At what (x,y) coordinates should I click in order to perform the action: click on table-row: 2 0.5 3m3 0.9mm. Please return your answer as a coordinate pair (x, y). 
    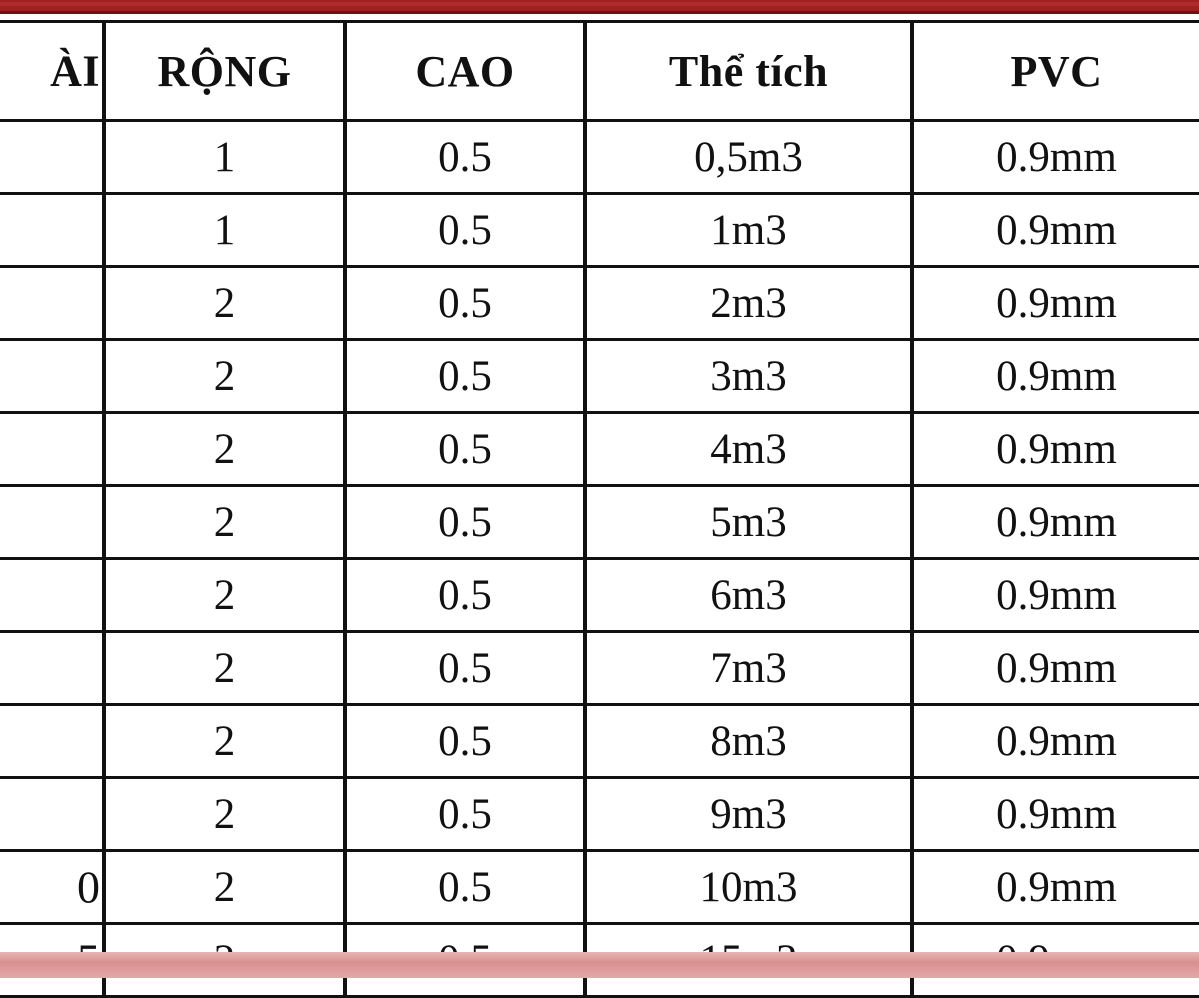
    Looking at the image, I should click on (599, 376).